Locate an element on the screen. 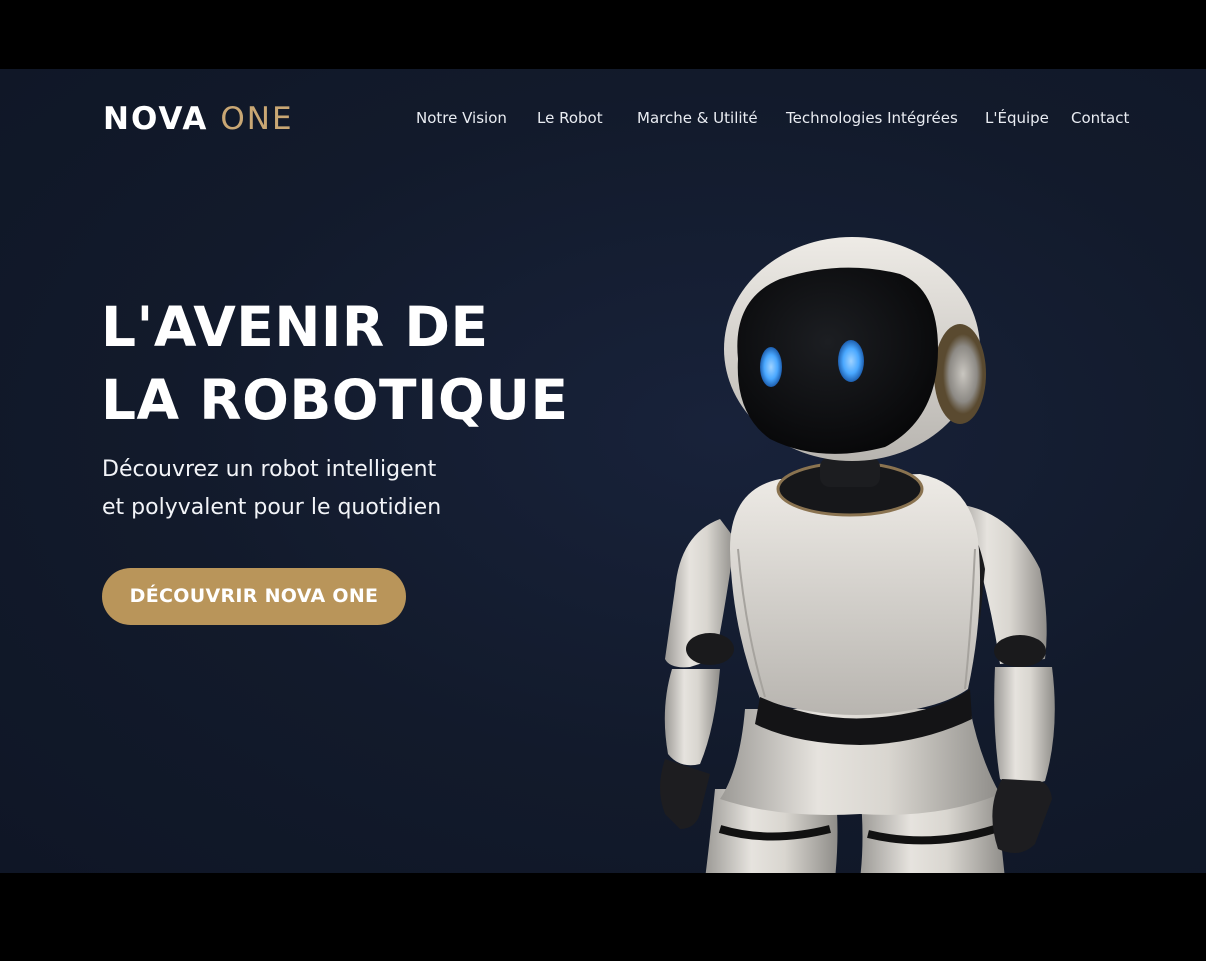 The width and height of the screenshot is (1206, 961). nav-equipe: L'Équipe is located at coordinates (1017, 118).